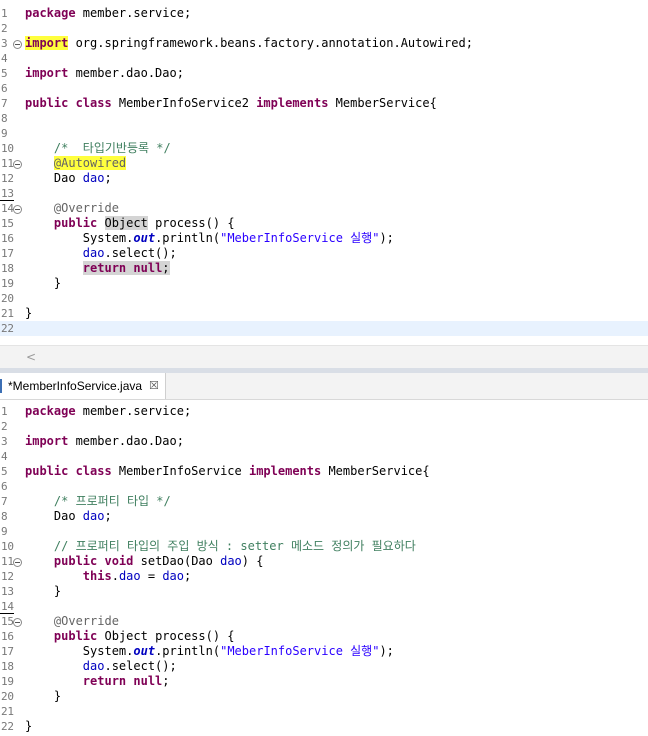  I want to click on tab-label: *MemberInfoService.java, so click(75, 386).